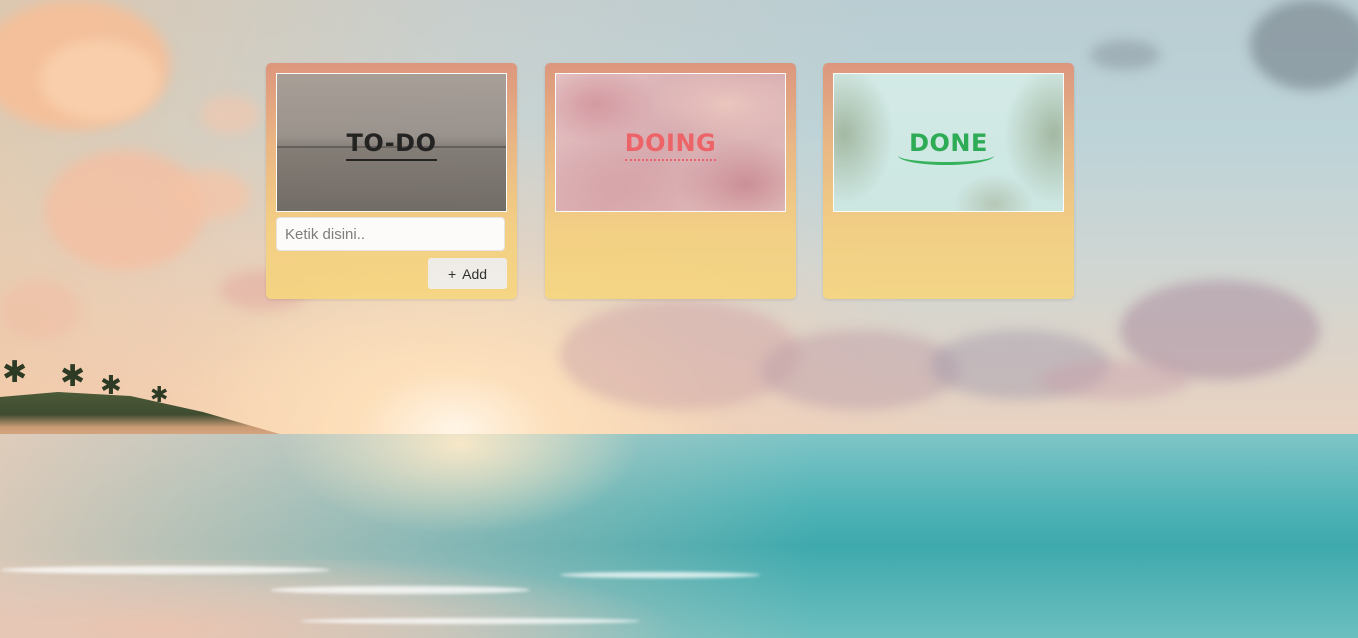 The width and height of the screenshot is (1358, 638). What do you see at coordinates (946, 155) in the screenshot?
I see `swoosh-underline` at bounding box center [946, 155].